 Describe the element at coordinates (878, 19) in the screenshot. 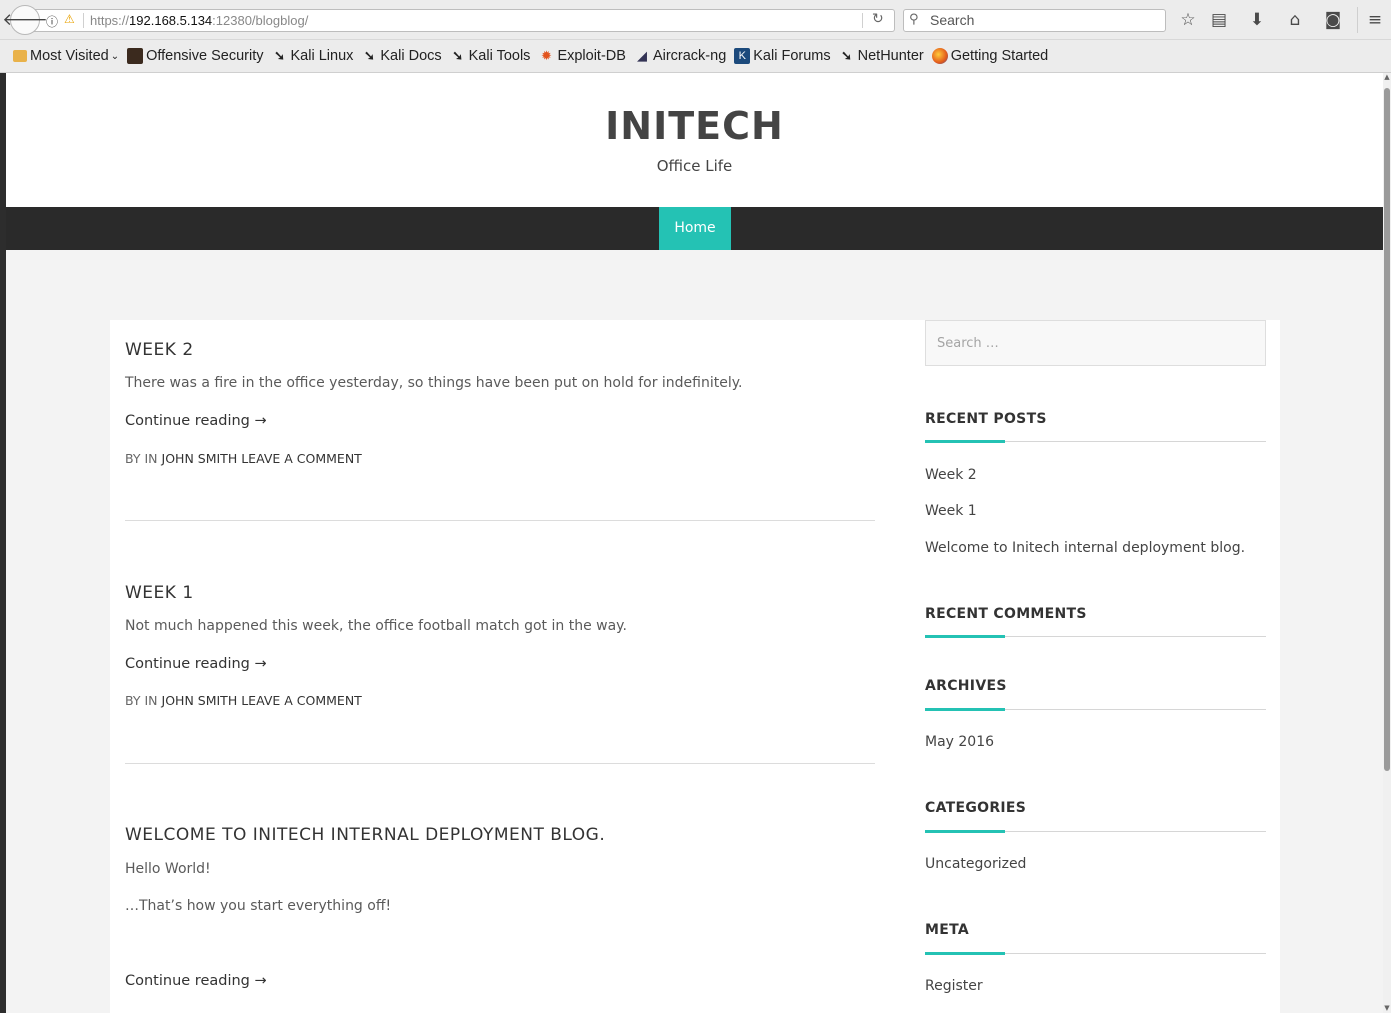

I see `reload-icon: ↻` at that location.